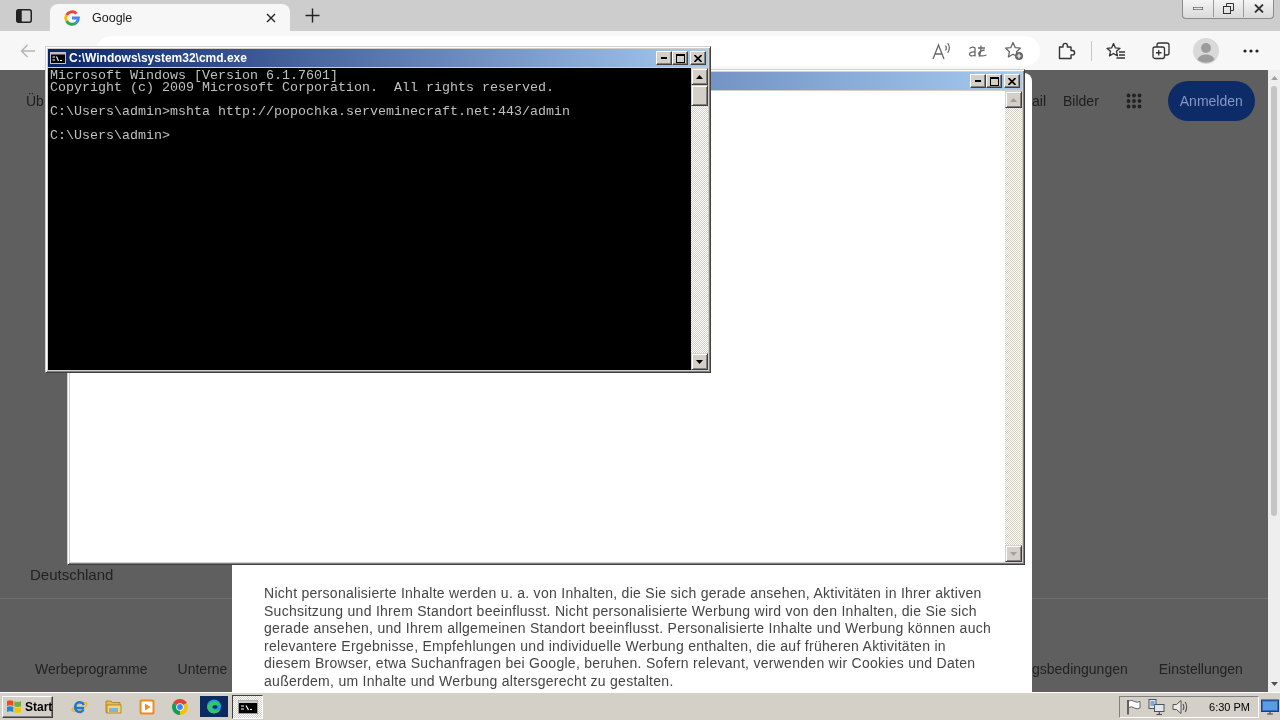 The height and width of the screenshot is (720, 1280). Describe the element at coordinates (1228, 8) in the screenshot. I see `restore-icon` at that location.